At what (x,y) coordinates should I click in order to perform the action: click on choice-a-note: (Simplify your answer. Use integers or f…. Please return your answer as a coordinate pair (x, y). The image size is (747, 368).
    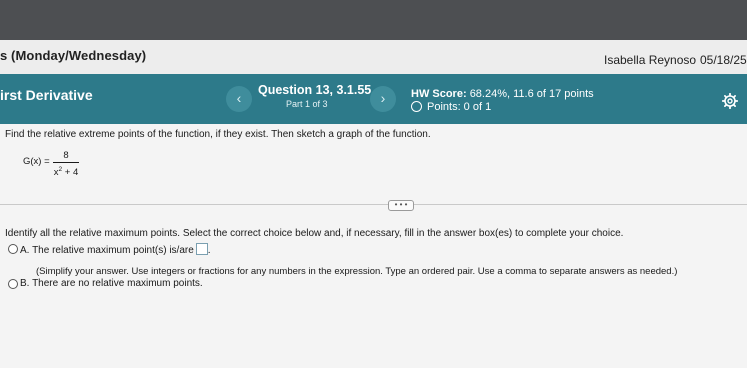
    Looking at the image, I should click on (357, 271).